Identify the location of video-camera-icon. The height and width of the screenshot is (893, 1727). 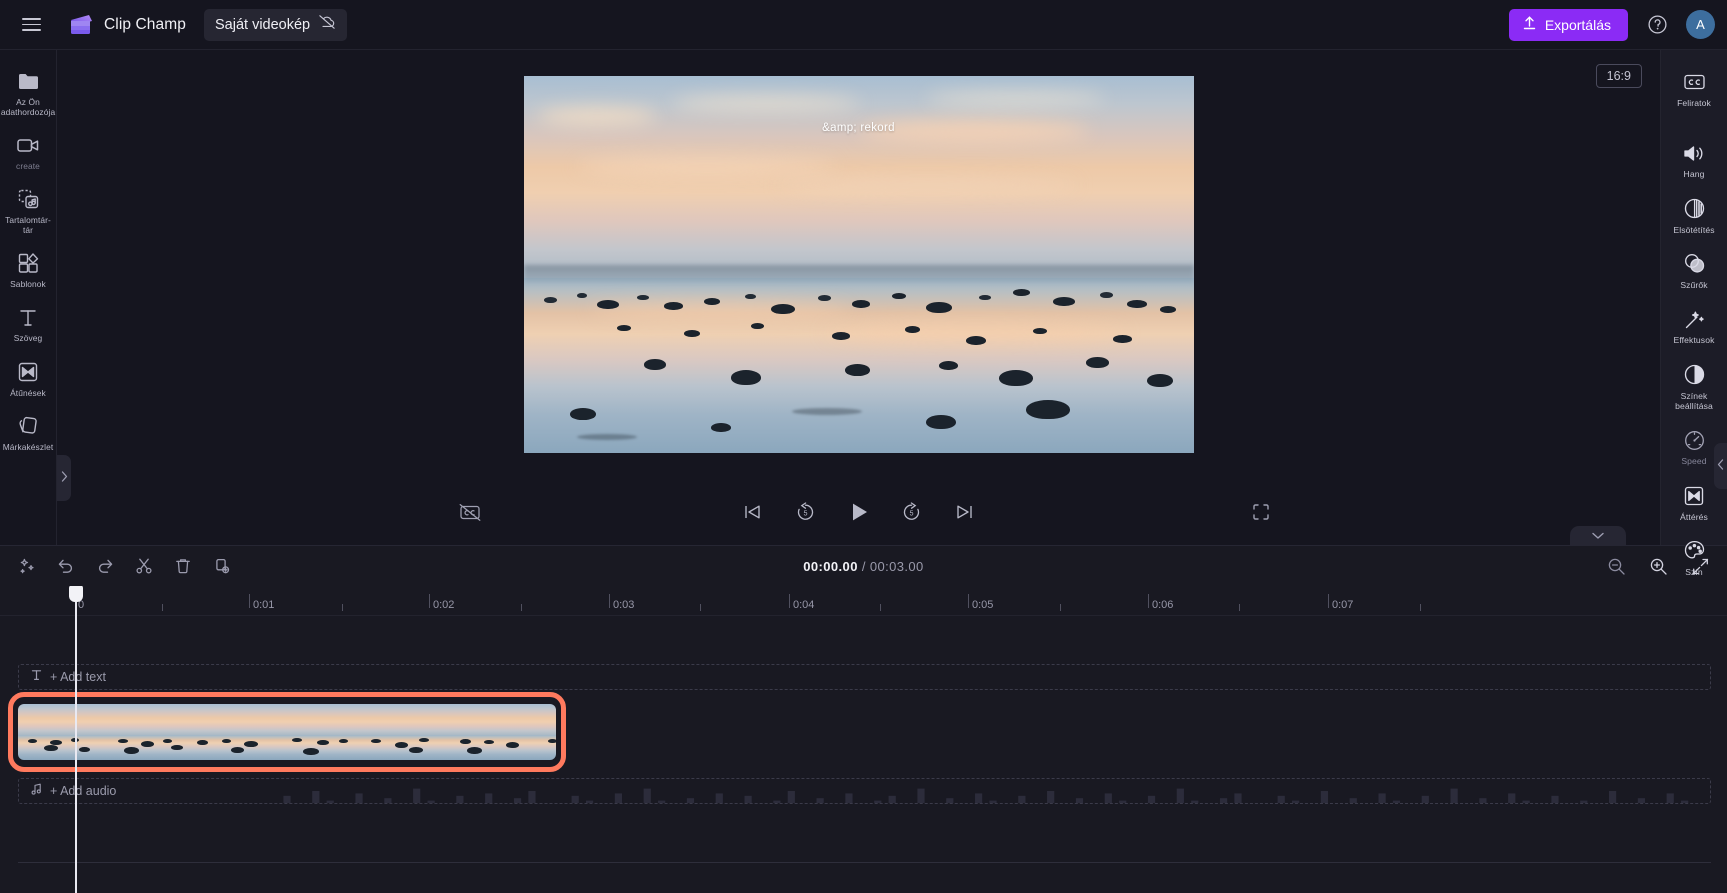
(28, 145).